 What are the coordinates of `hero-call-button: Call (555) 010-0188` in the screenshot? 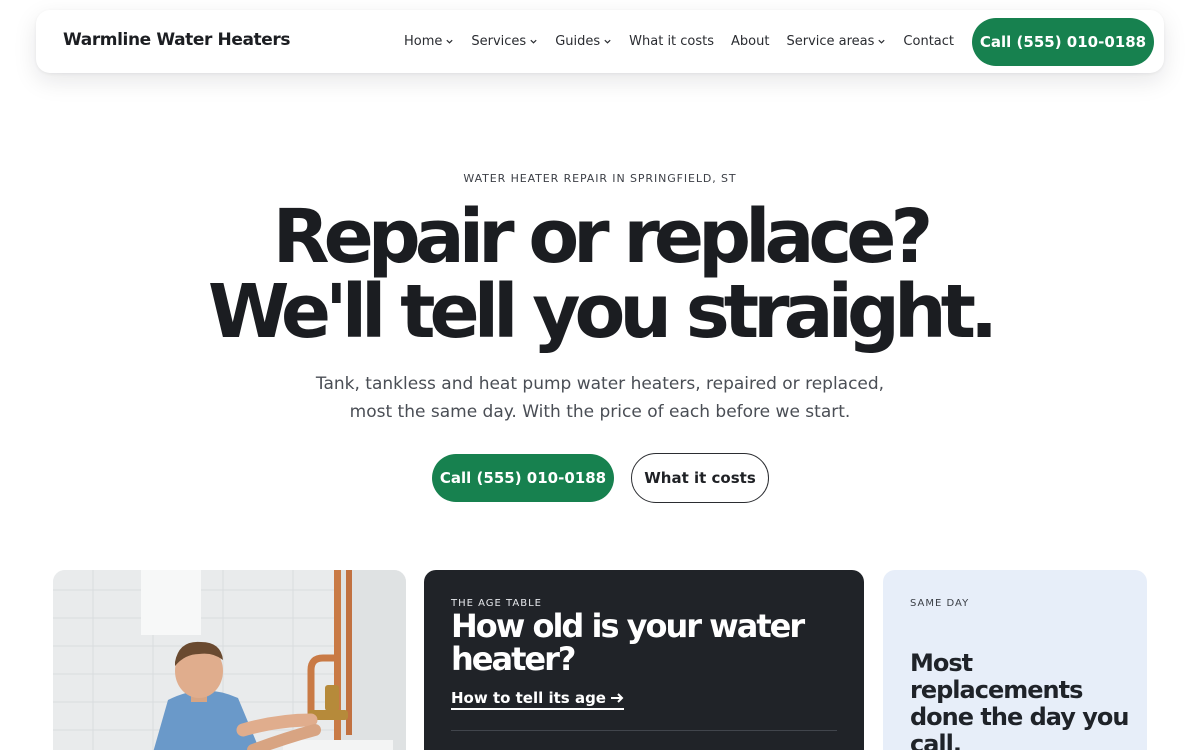 It's located at (523, 478).